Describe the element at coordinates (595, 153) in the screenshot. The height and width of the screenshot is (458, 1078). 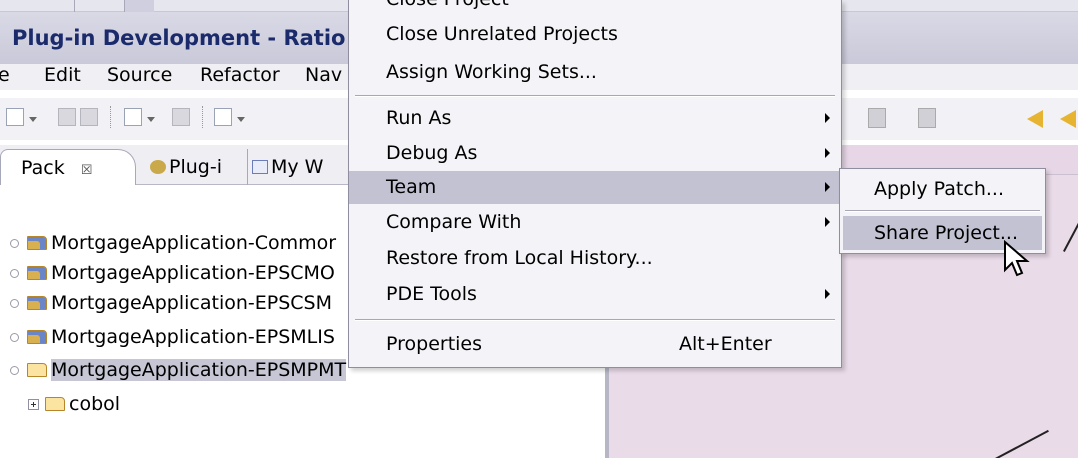
I see `menu-item-debug-as: Debug As` at that location.